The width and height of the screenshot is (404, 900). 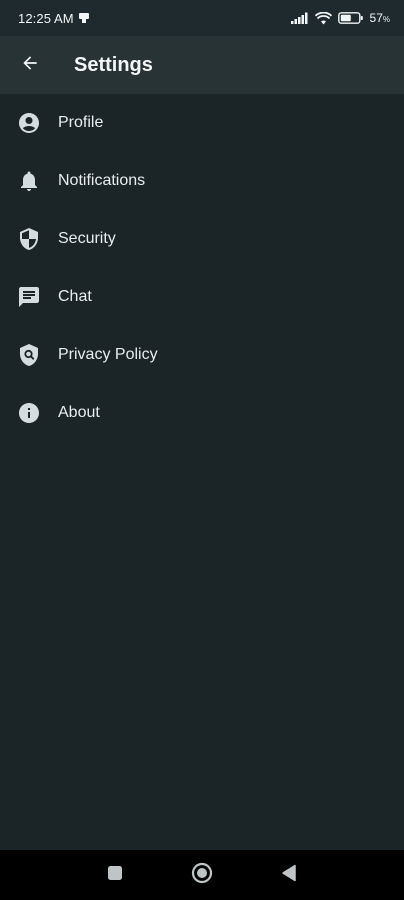 I want to click on settings-item-label: Notifications, so click(x=102, y=180).